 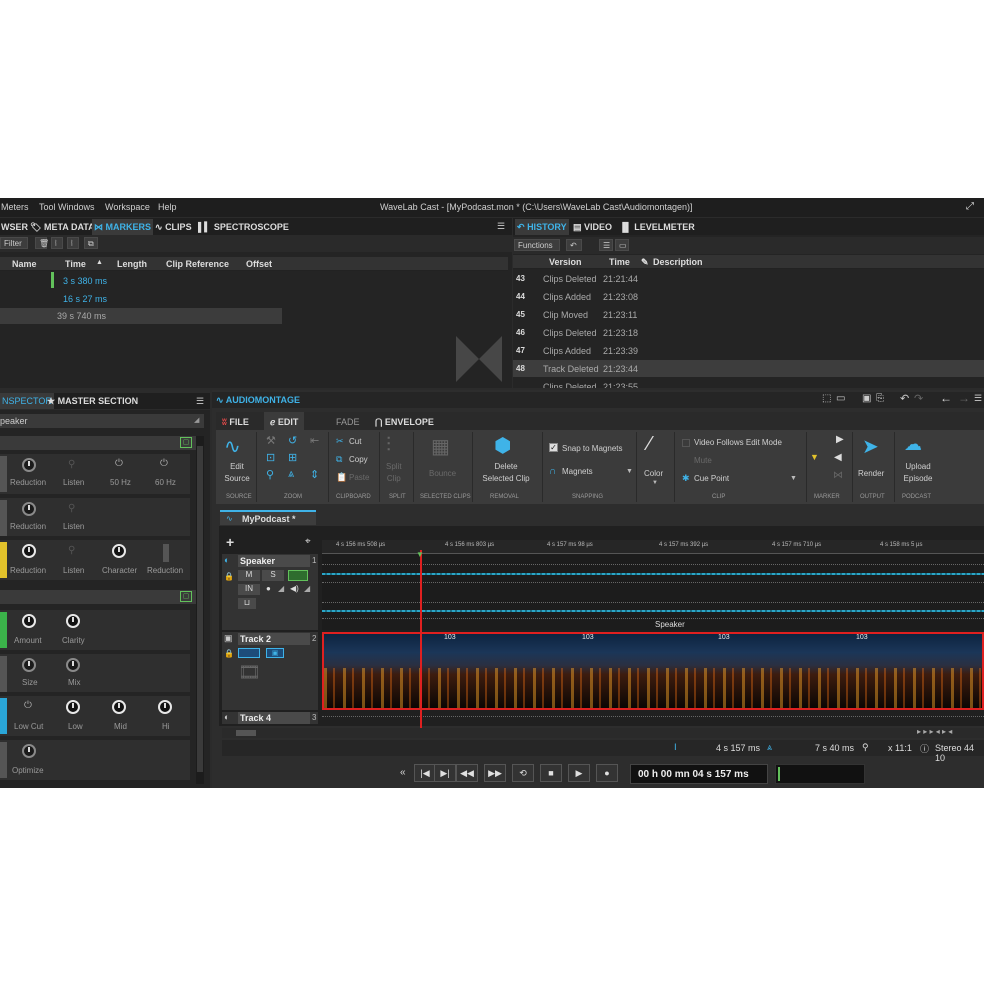 What do you see at coordinates (542, 227) in the screenshot?
I see `tab-history: ↶ HISTORY` at bounding box center [542, 227].